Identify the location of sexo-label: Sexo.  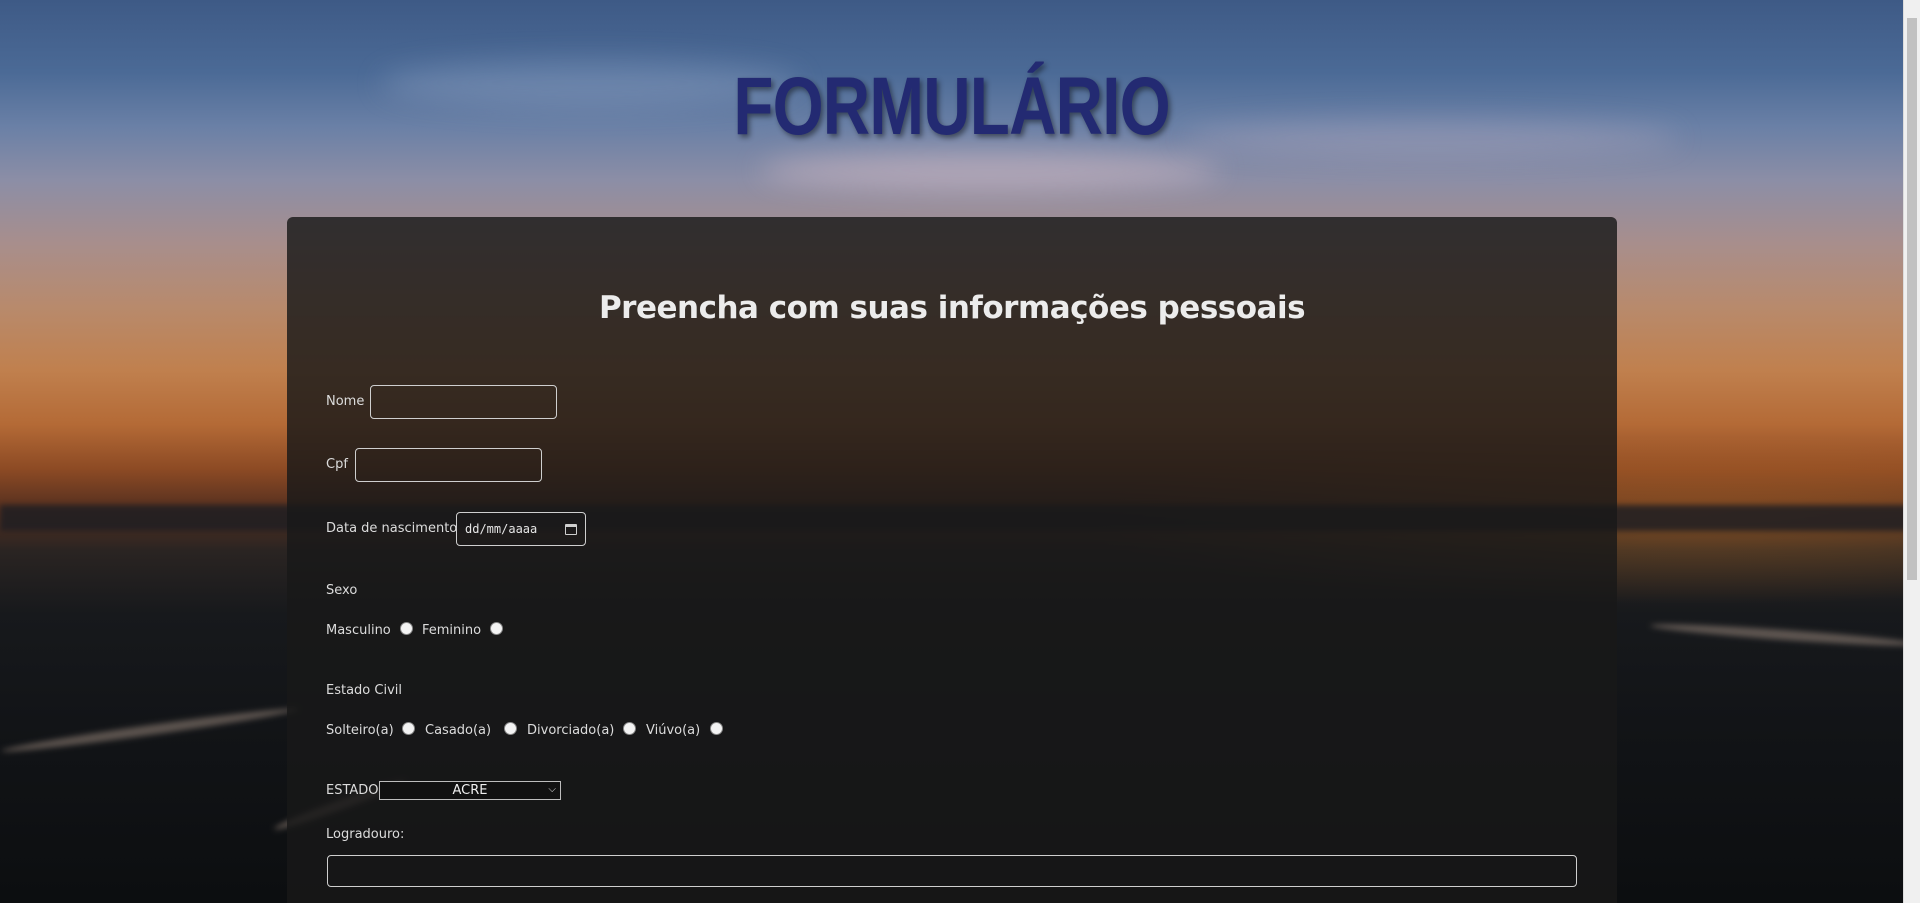
(342, 590).